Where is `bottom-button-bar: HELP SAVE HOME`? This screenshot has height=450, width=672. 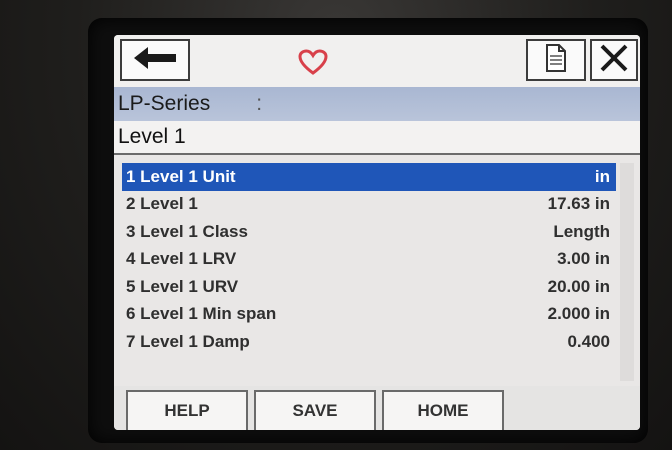 bottom-button-bar: HELP SAVE HOME is located at coordinates (377, 408).